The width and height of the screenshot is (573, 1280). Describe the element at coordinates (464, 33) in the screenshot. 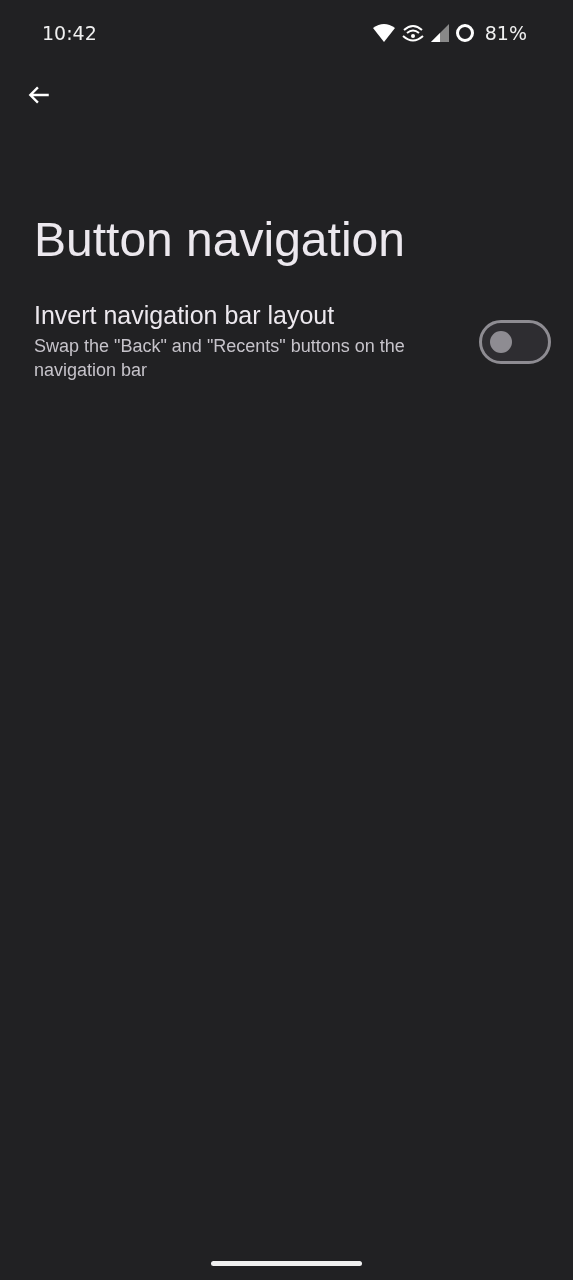

I see `battery-ring-icon` at that location.